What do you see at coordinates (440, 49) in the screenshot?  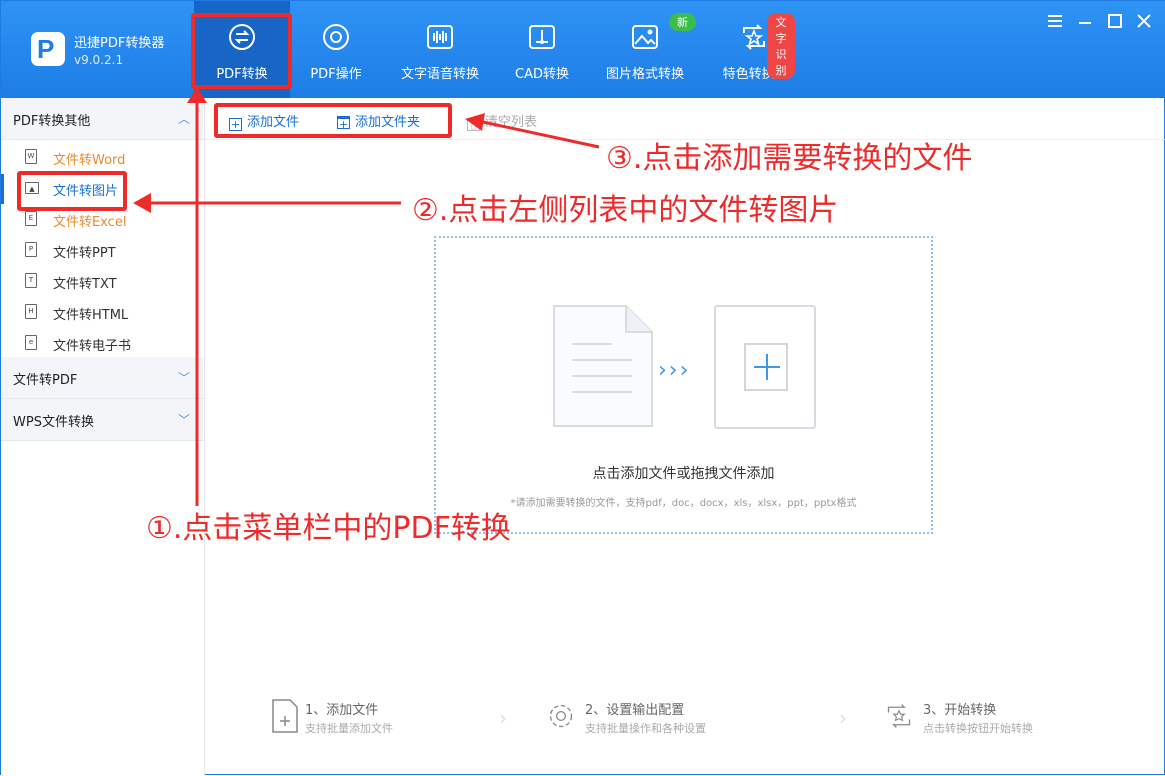 I see `nav-text-speech: 文字语音转换` at bounding box center [440, 49].